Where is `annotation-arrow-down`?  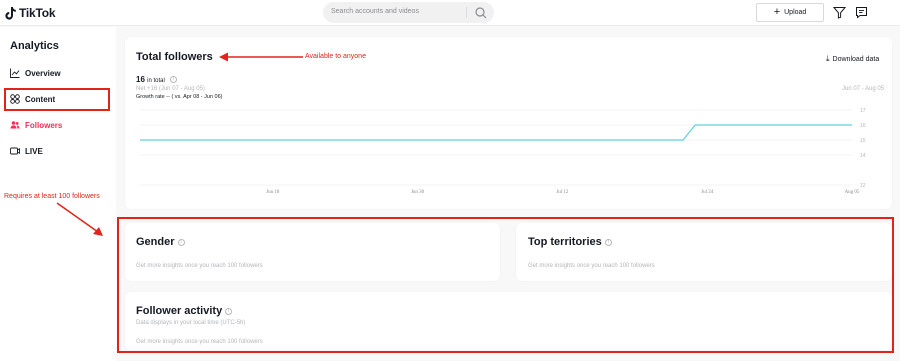 annotation-arrow-down is located at coordinates (79, 219).